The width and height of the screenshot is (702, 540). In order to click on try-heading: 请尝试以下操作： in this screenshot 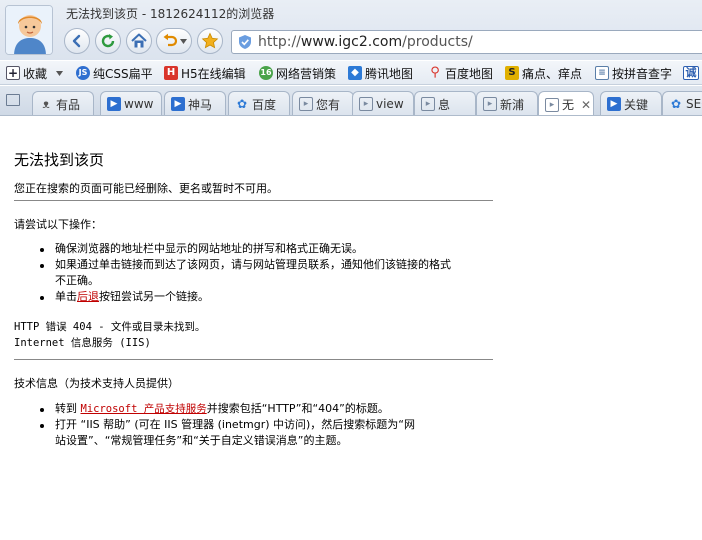, I will do `click(58, 224)`.